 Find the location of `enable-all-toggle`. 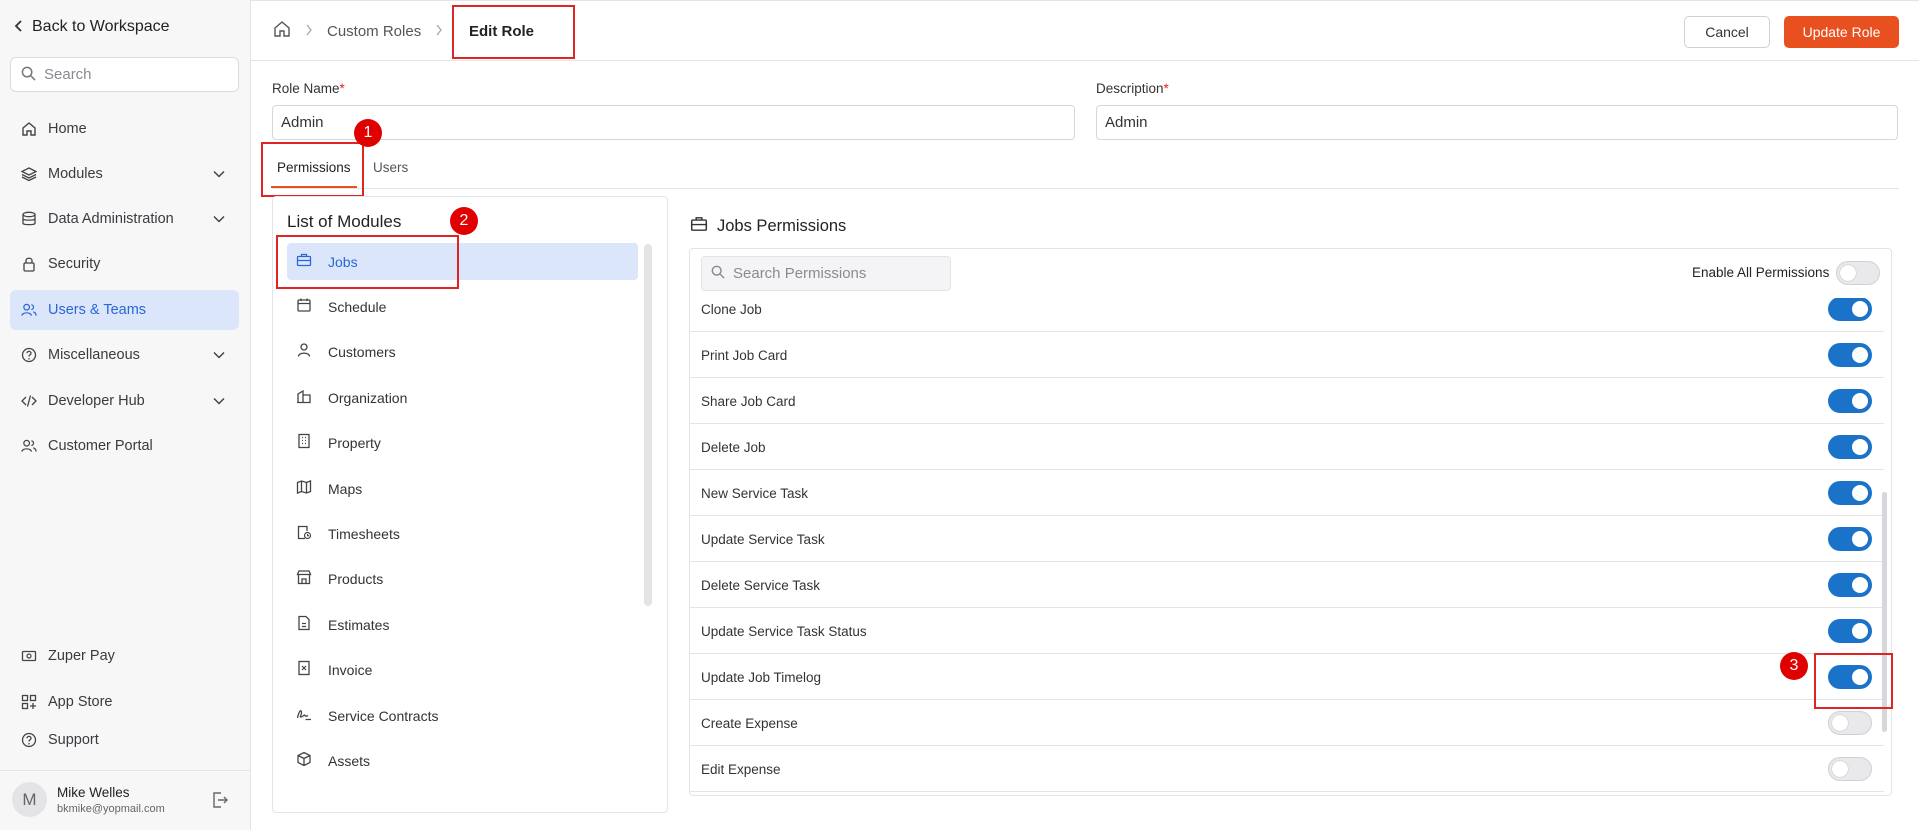

enable-all-toggle is located at coordinates (1858, 273).